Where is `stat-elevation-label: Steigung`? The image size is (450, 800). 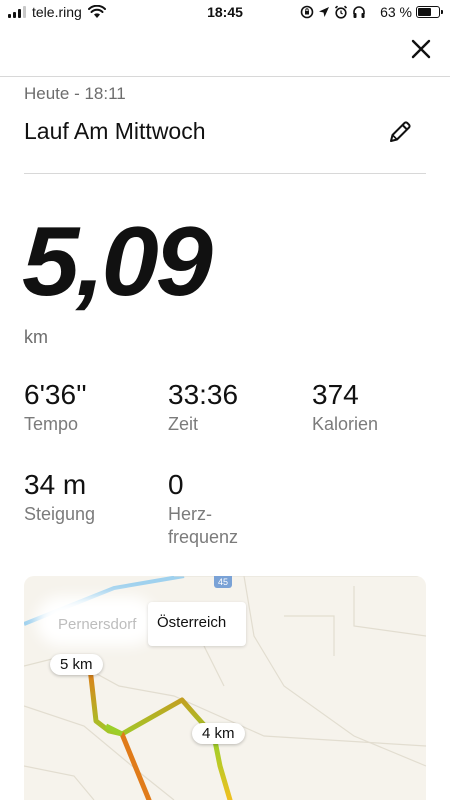
stat-elevation-label: Steigung is located at coordinates (60, 513).